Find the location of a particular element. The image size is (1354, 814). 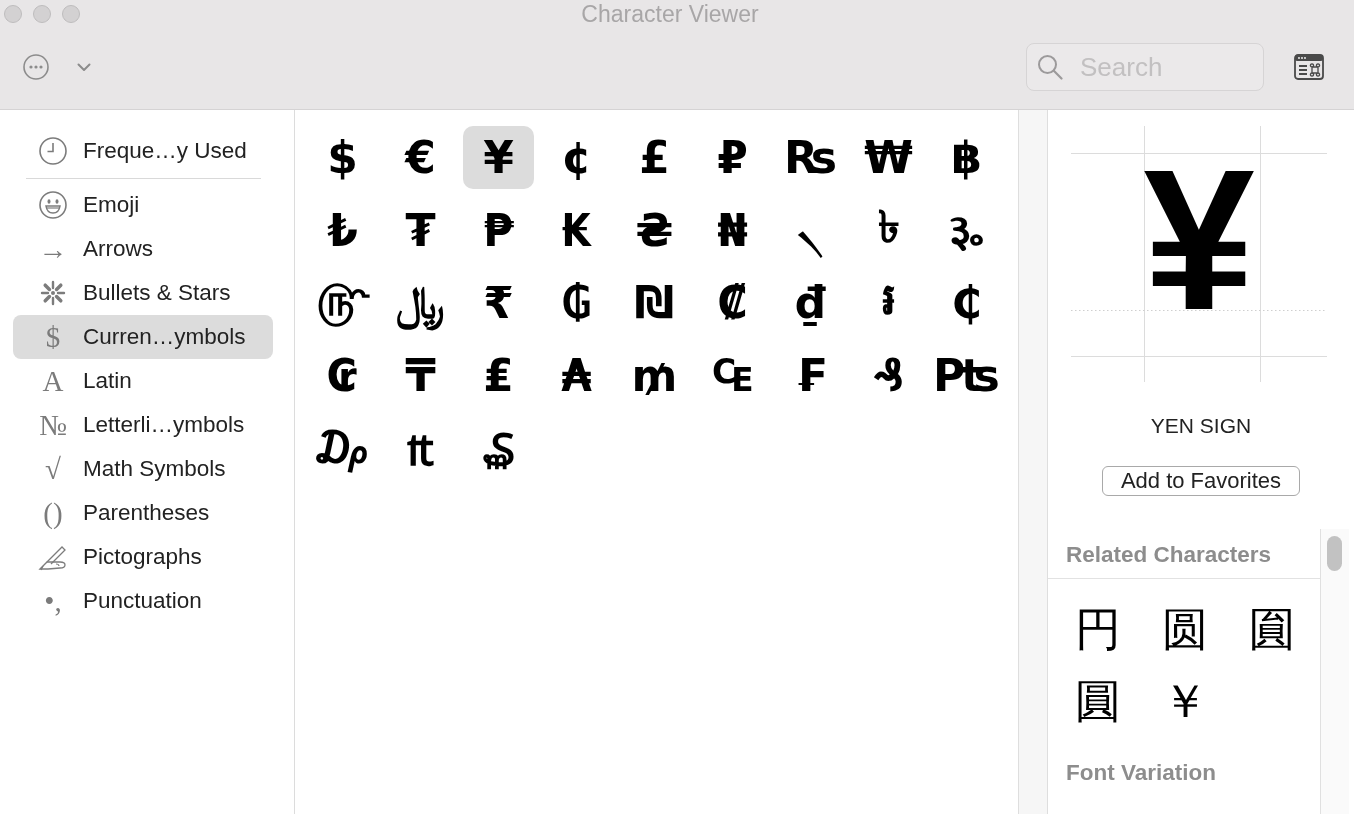

character-tile: ﷼ is located at coordinates (420, 302).